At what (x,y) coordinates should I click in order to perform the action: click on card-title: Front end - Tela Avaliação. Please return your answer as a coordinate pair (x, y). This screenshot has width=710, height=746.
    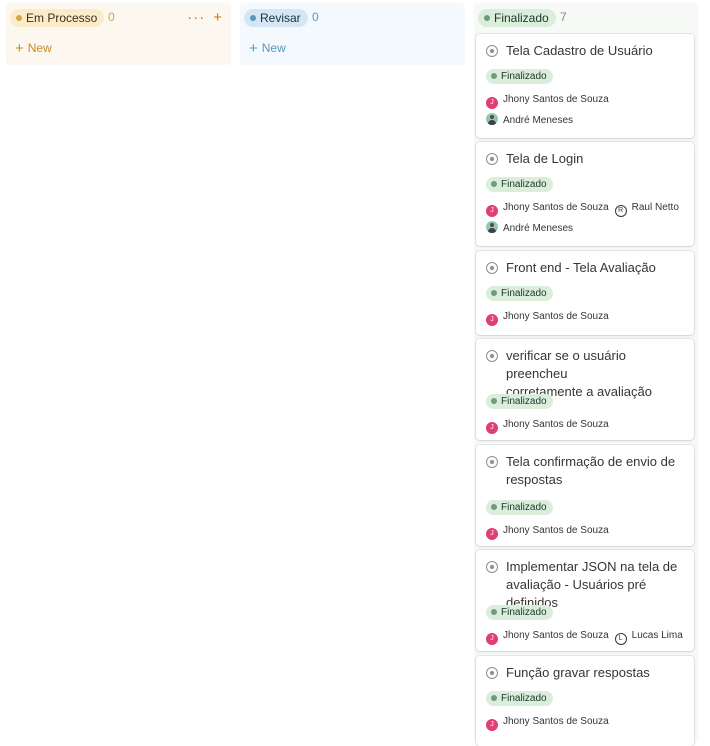
    Looking at the image, I should click on (586, 268).